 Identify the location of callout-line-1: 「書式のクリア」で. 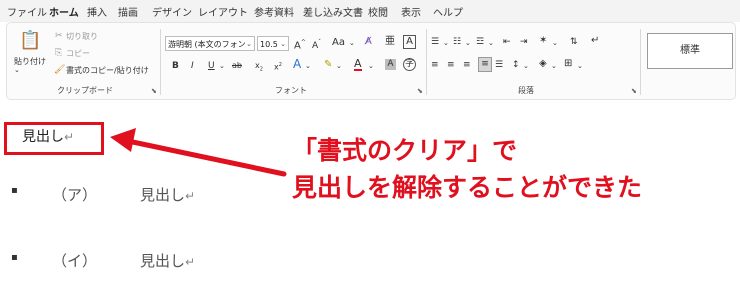
(405, 150).